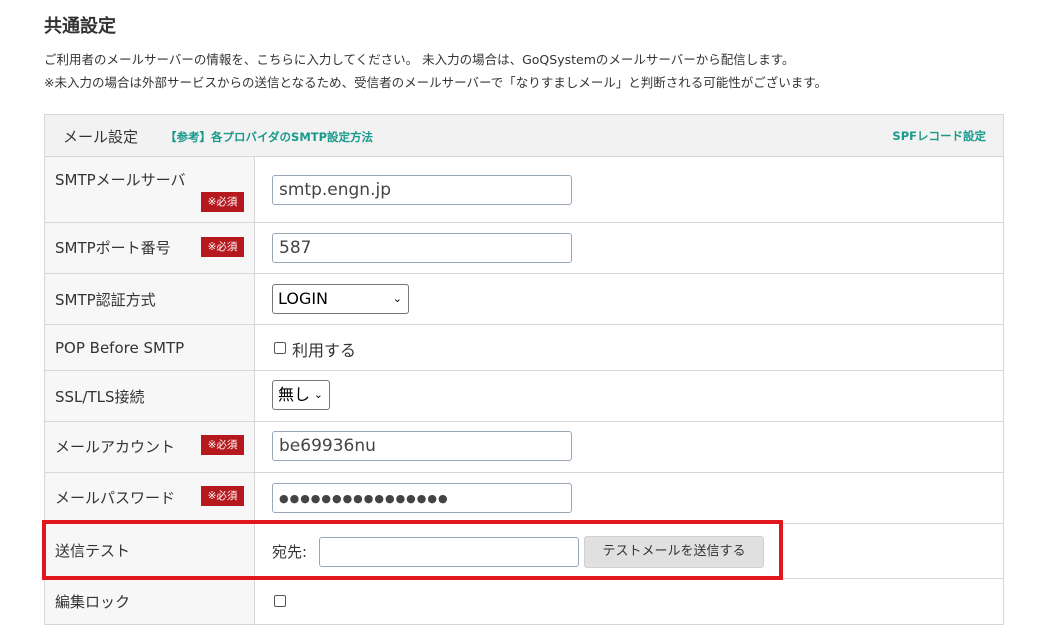  I want to click on edit-lock-label: 編集ロック, so click(93, 602).